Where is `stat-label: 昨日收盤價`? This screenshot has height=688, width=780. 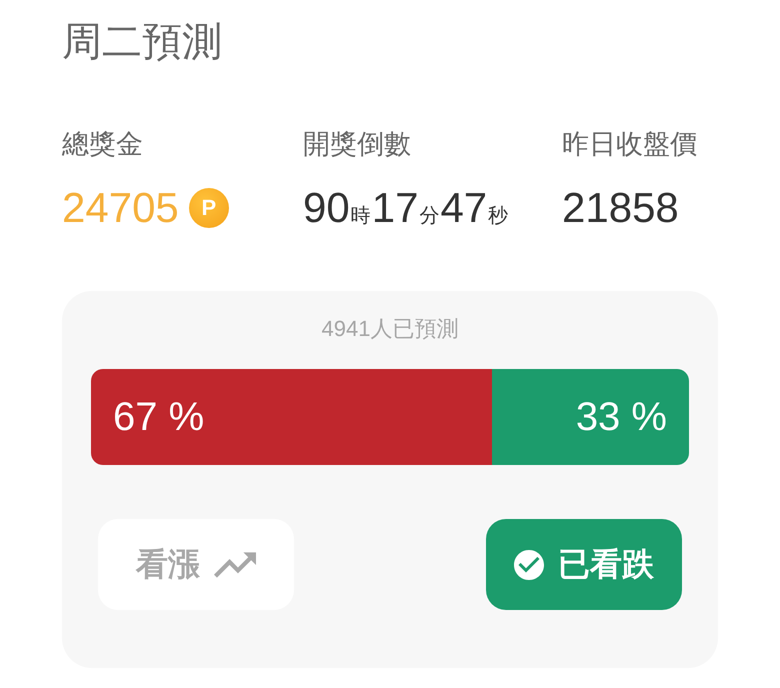 stat-label: 昨日收盤價 is located at coordinates (630, 144).